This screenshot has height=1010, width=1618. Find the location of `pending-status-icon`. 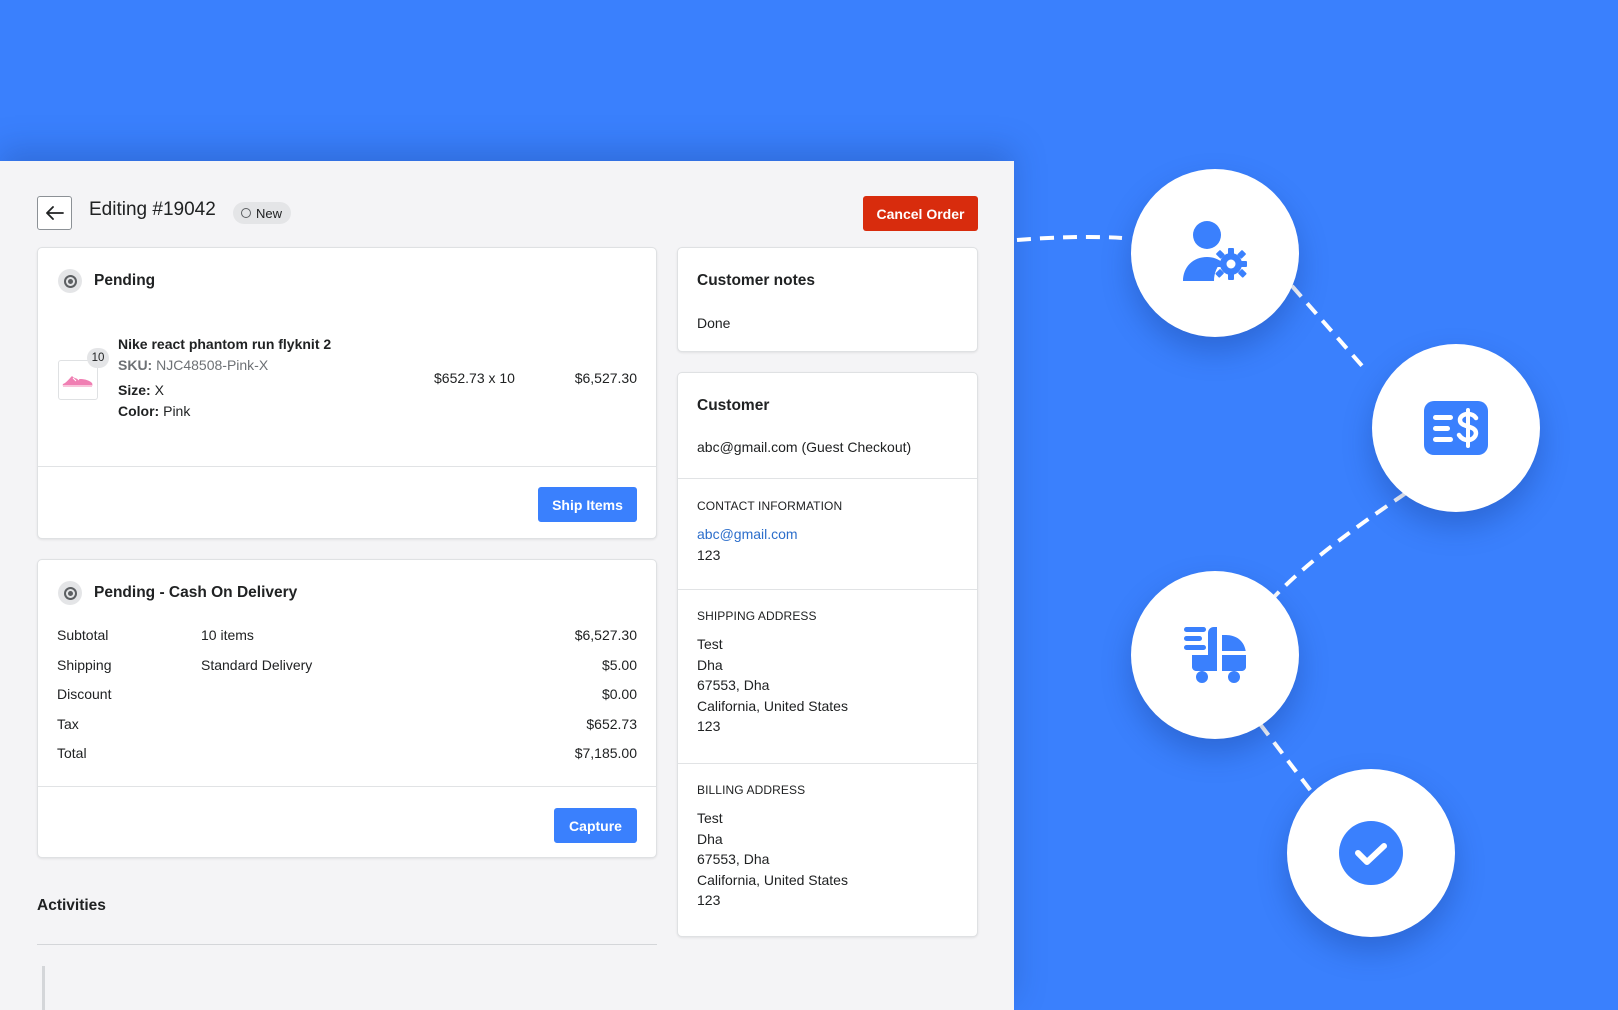

pending-status-icon is located at coordinates (70, 281).